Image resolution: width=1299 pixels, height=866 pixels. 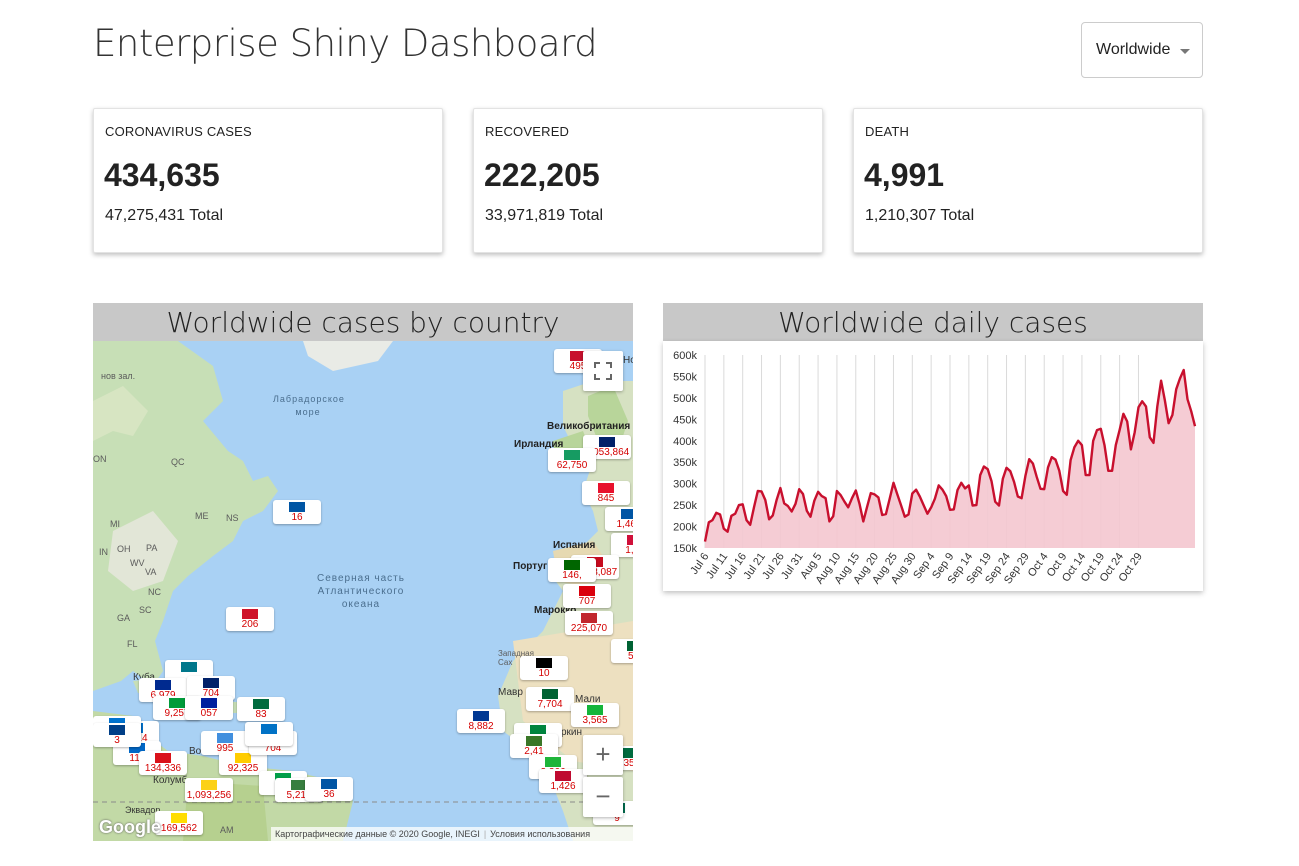 I want to click on map-marker-dominica: 83, so click(x=261, y=709).